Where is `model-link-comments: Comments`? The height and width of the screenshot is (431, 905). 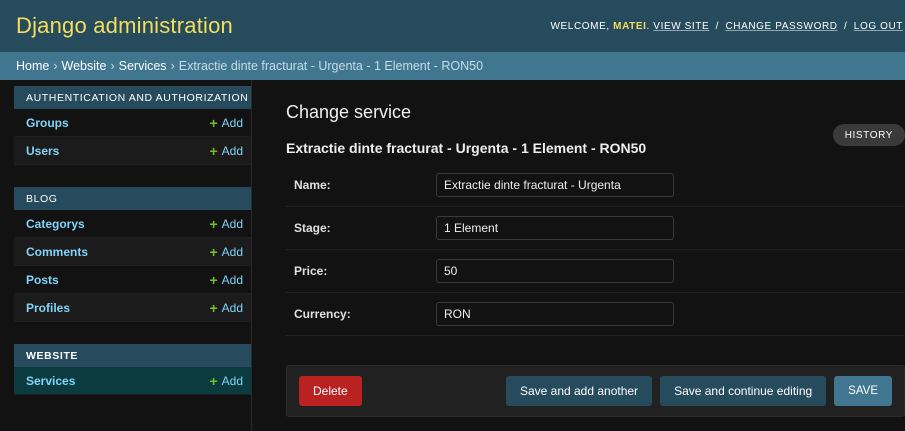 model-link-comments: Comments is located at coordinates (57, 252).